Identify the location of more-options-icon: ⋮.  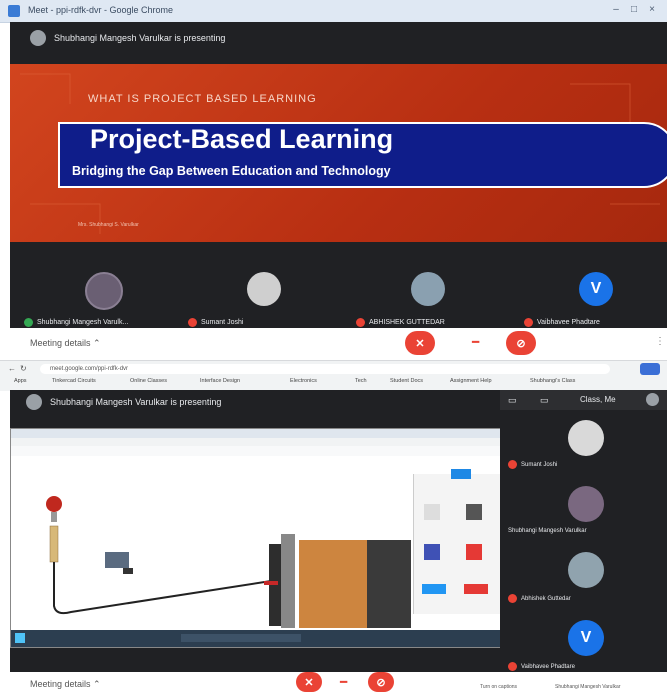
(660, 341).